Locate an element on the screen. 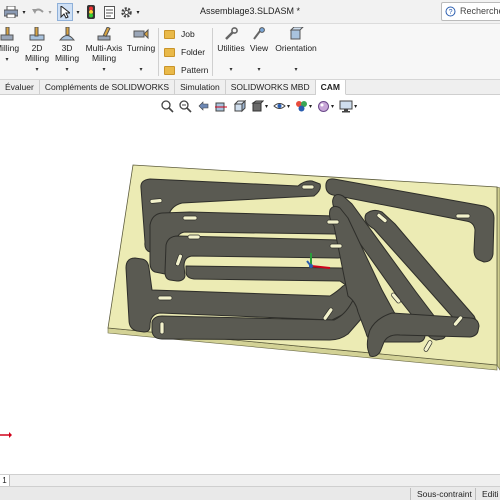  2d-milling-label-1: 2D is located at coordinates (37, 48).